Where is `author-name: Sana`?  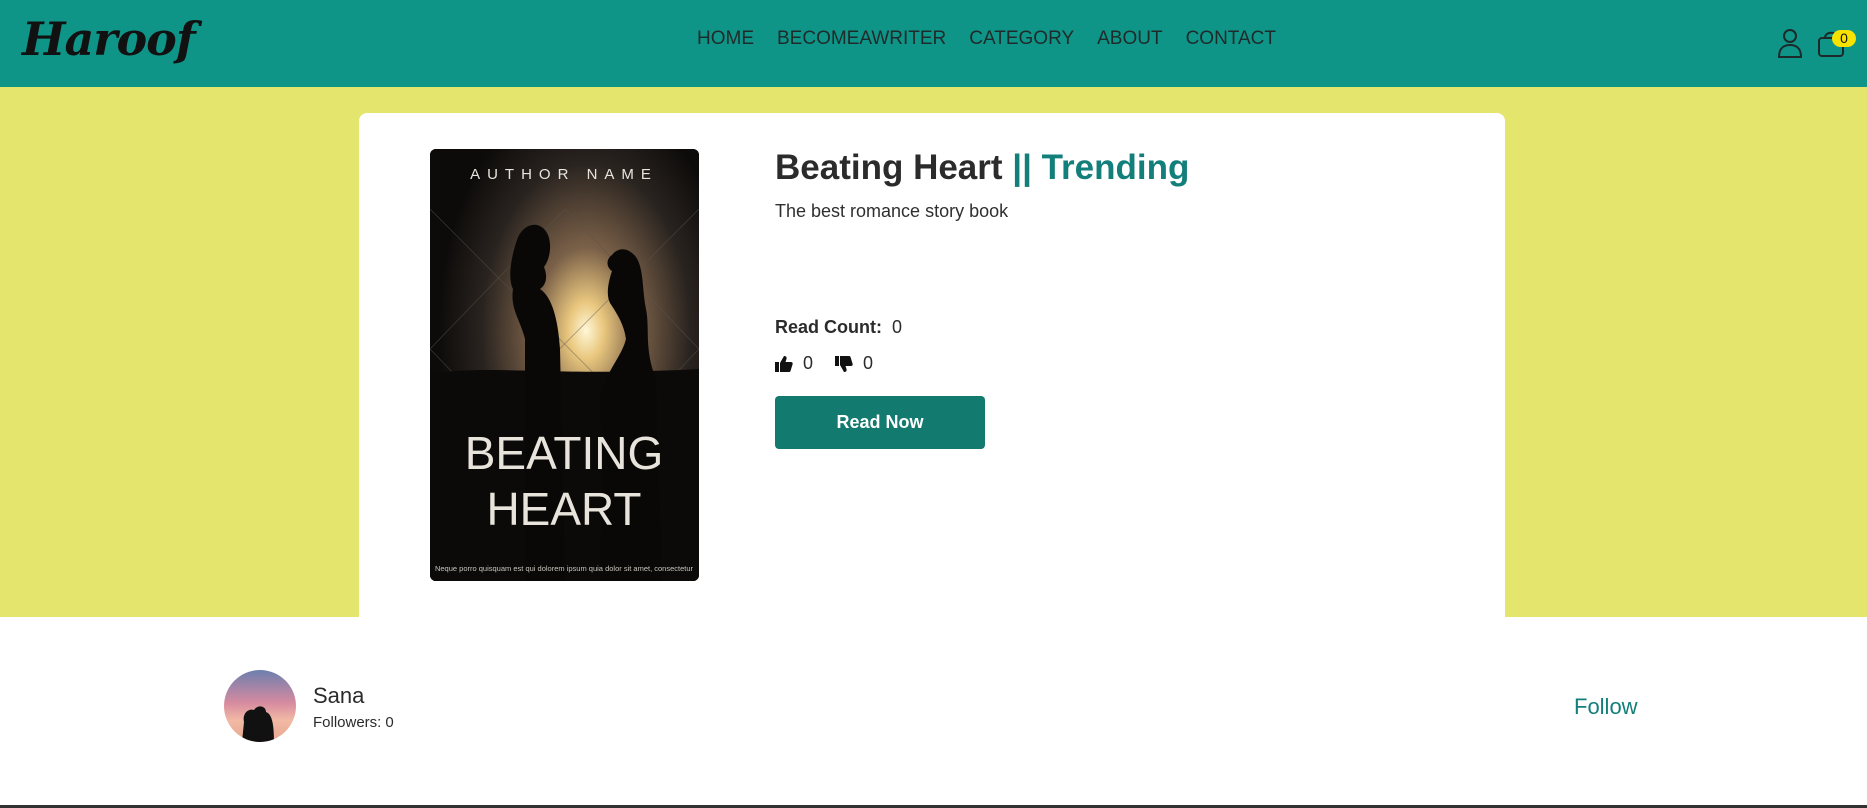
author-name: Sana is located at coordinates (338, 696).